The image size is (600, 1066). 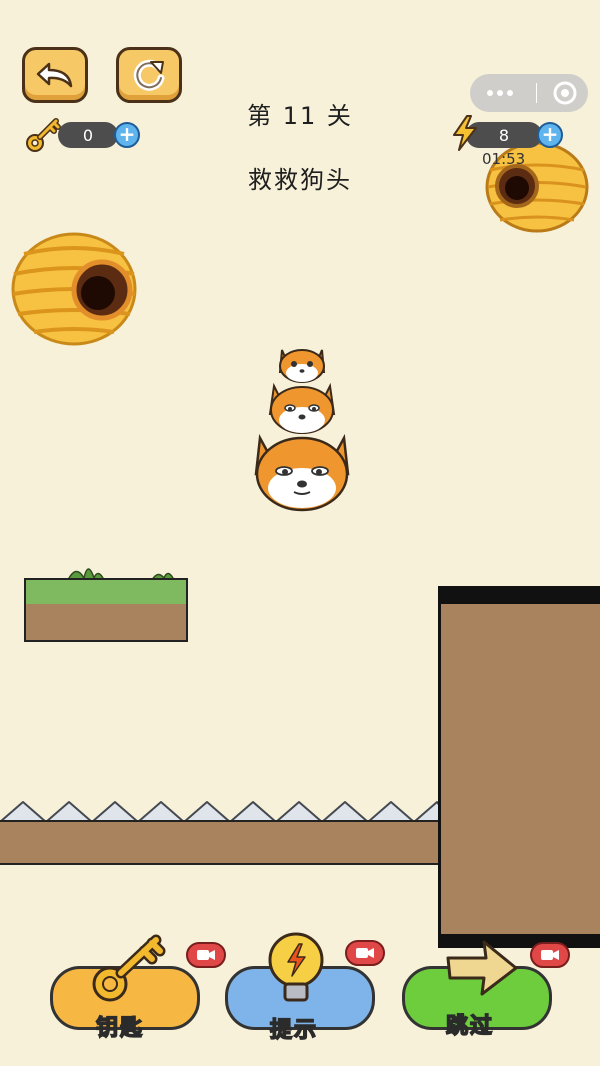 I want to click on pillar-block, so click(x=519, y=767).